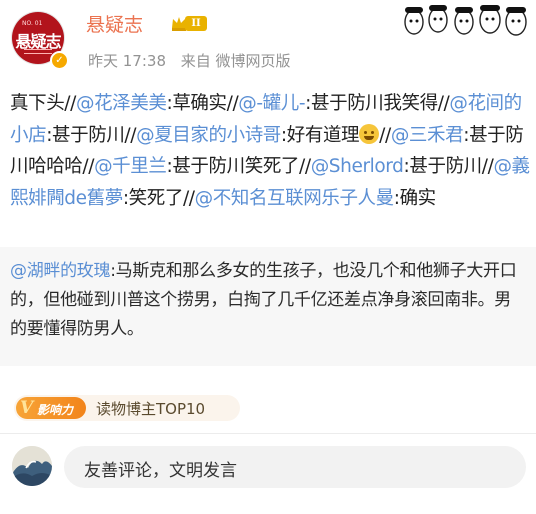 This screenshot has width=536, height=514. I want to click on influence-pill: V 影响力, so click(51, 408).